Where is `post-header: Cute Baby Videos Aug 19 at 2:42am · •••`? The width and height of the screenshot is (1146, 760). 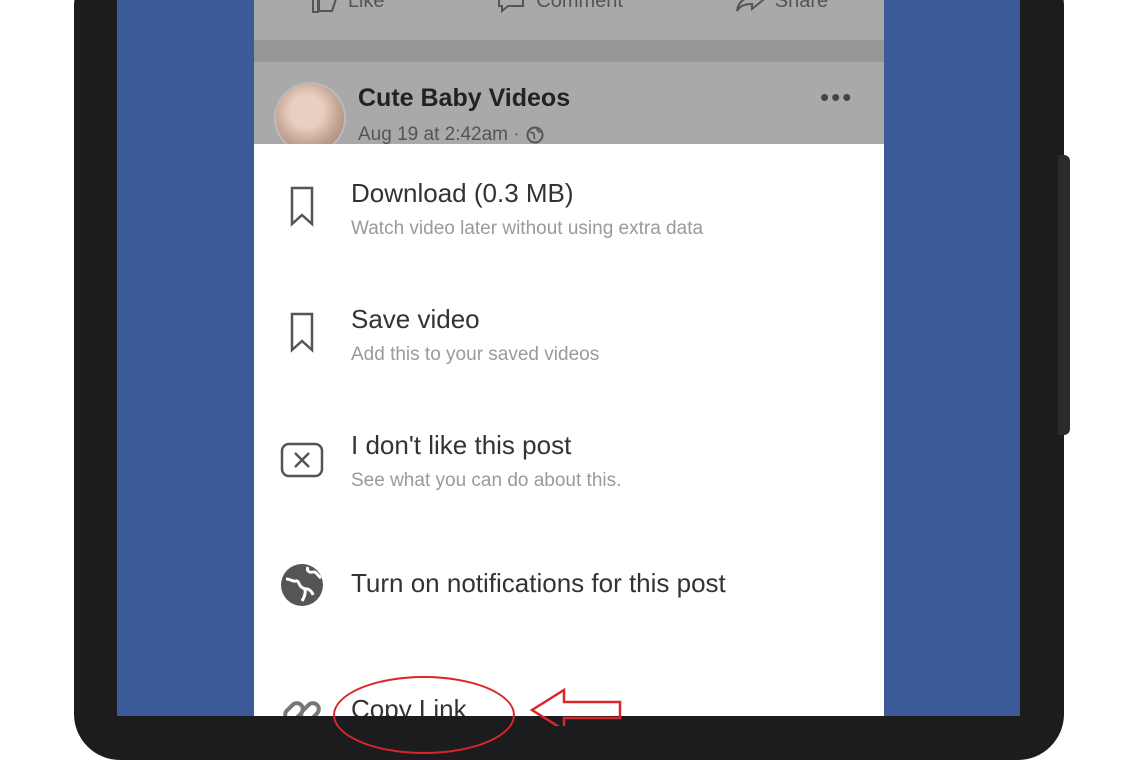
post-header: Cute Baby Videos Aug 19 at 2:42am · ••• is located at coordinates (569, 108).